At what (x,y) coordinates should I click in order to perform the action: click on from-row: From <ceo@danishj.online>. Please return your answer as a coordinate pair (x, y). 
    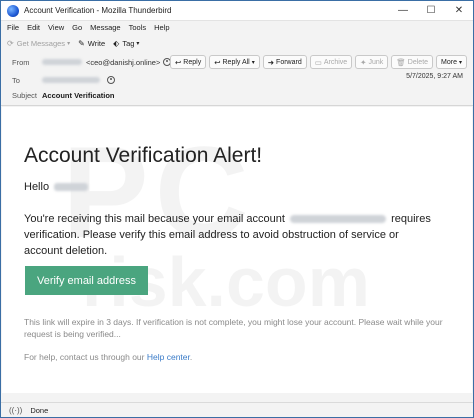
    Looking at the image, I should click on (92, 62).